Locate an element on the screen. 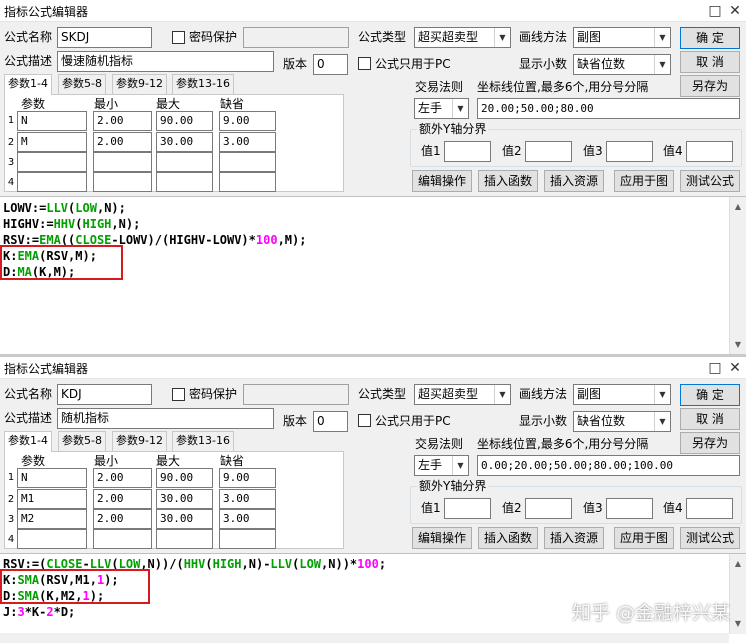 This screenshot has height=643, width=746. param-name-cell: M2 is located at coordinates (52, 519).